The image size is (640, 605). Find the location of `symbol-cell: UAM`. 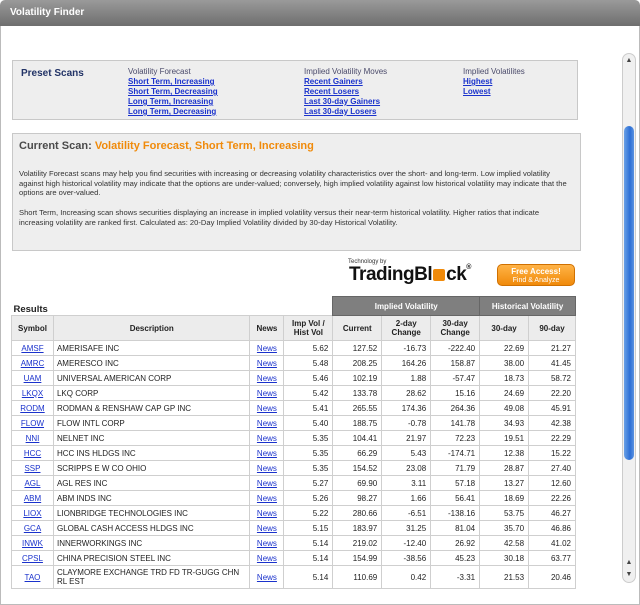

symbol-cell: UAM is located at coordinates (32, 378).